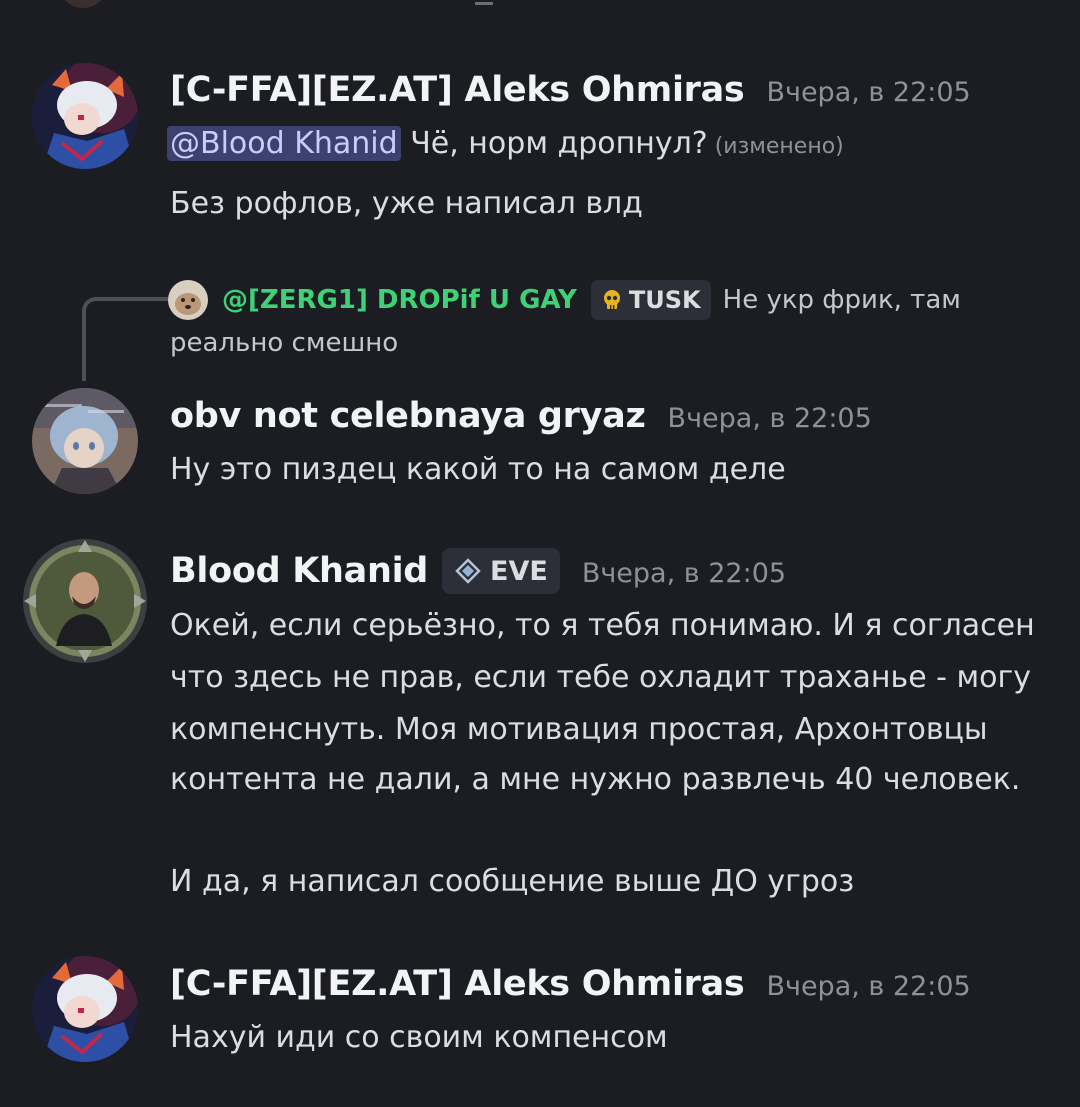  What do you see at coordinates (408, 416) in the screenshot?
I see `username: obv not celebnaya gryaz` at bounding box center [408, 416].